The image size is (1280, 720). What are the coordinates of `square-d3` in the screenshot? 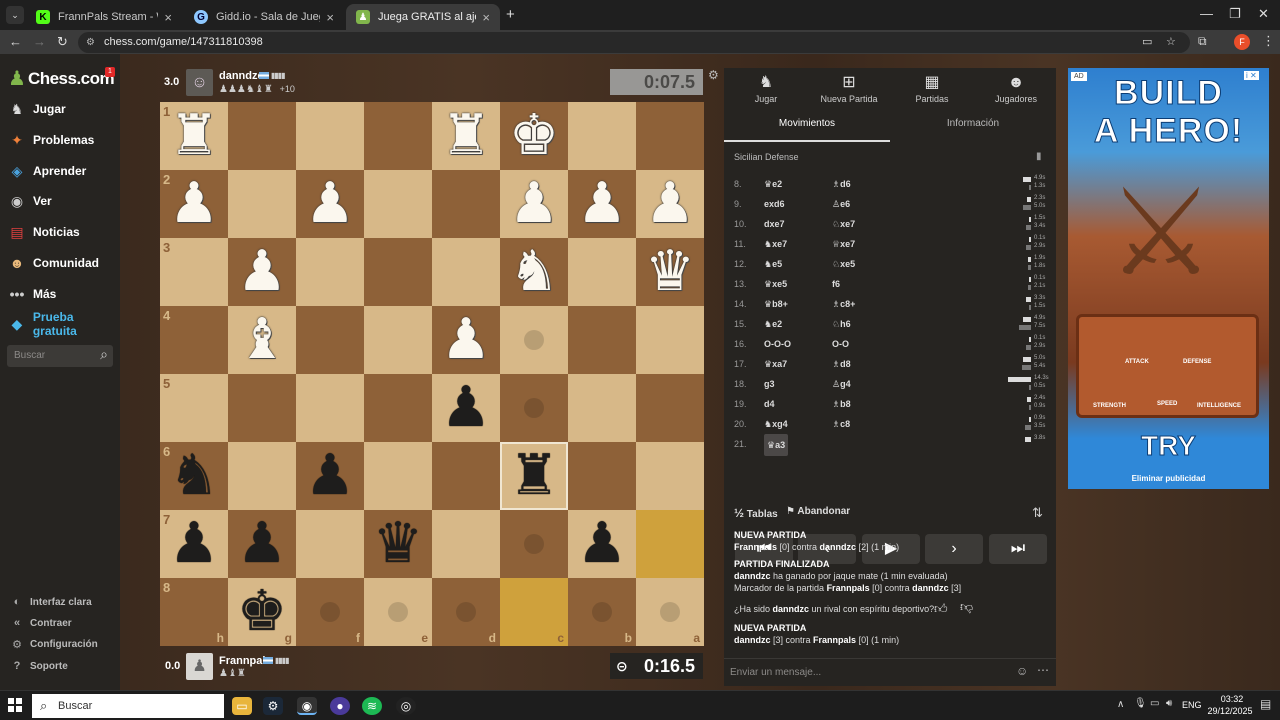 It's located at (466, 272).